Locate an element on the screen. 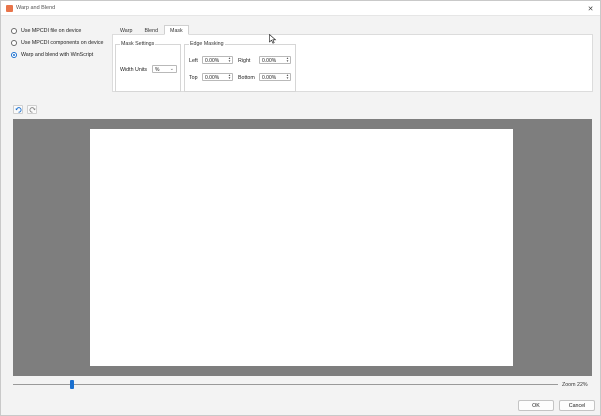  right-value: 0.00% is located at coordinates (269, 61).